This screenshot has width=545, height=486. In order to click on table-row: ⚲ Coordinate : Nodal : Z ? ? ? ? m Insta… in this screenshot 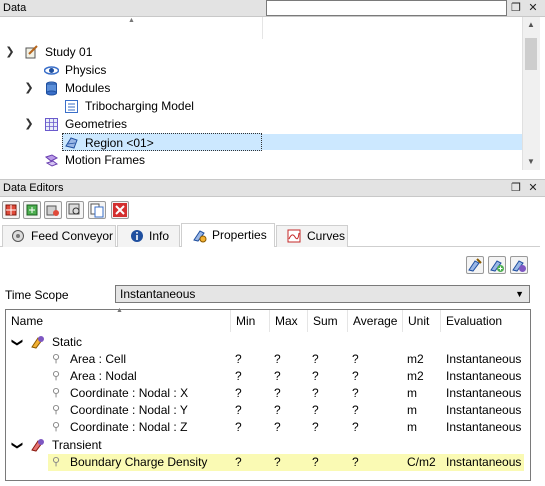, I will do `click(268, 427)`.